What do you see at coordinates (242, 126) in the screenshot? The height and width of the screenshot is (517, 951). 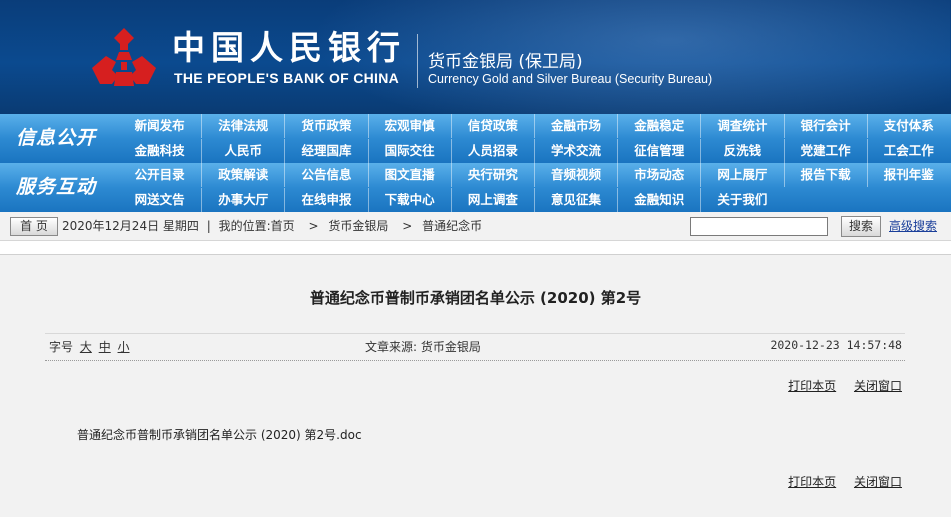 I see `nav-item: 法律法规` at bounding box center [242, 126].